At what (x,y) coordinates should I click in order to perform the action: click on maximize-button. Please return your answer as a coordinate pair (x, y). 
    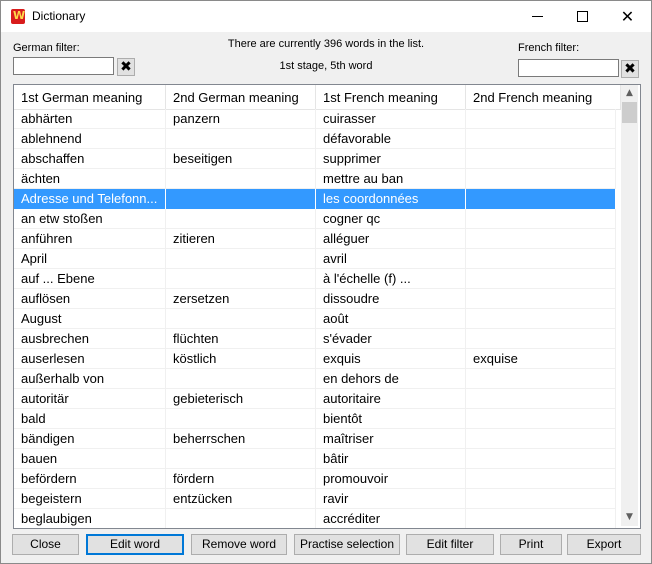
    Looking at the image, I should click on (582, 16).